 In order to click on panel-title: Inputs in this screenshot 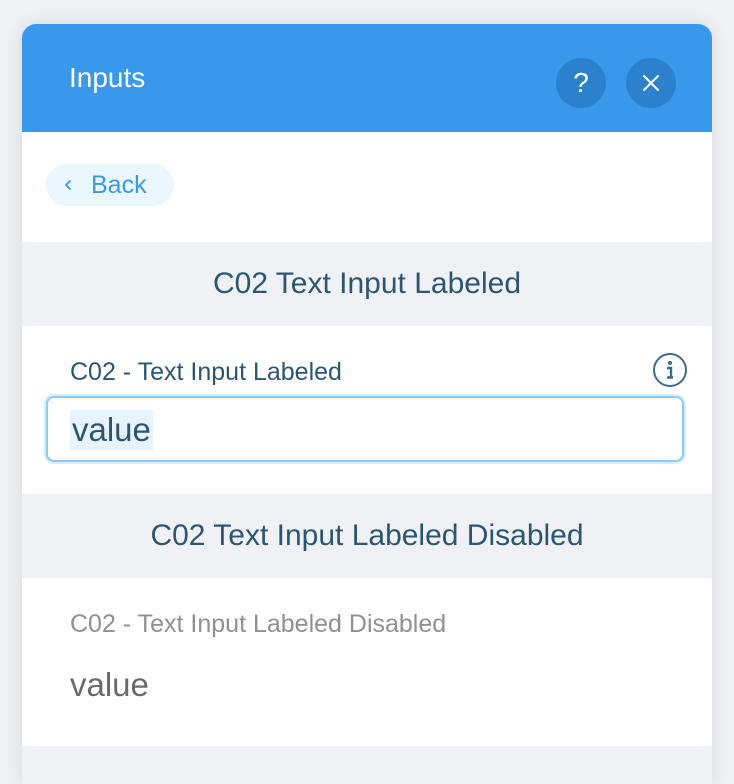, I will do `click(107, 77)`.